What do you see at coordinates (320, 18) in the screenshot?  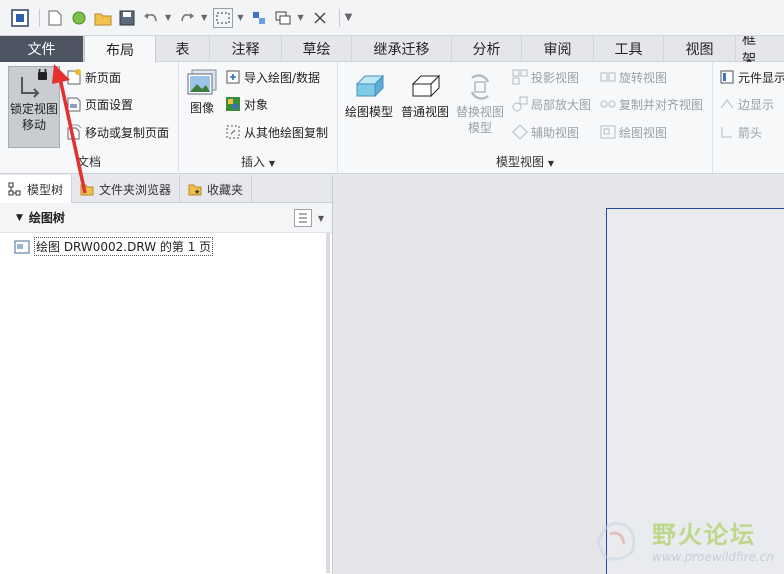 I see `close-window-icon` at bounding box center [320, 18].